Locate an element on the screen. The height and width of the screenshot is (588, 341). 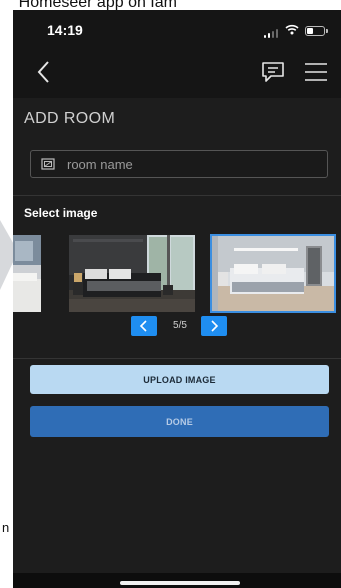
page-caption-text: or Homeseer app on Iam is located at coordinates (88, 5).